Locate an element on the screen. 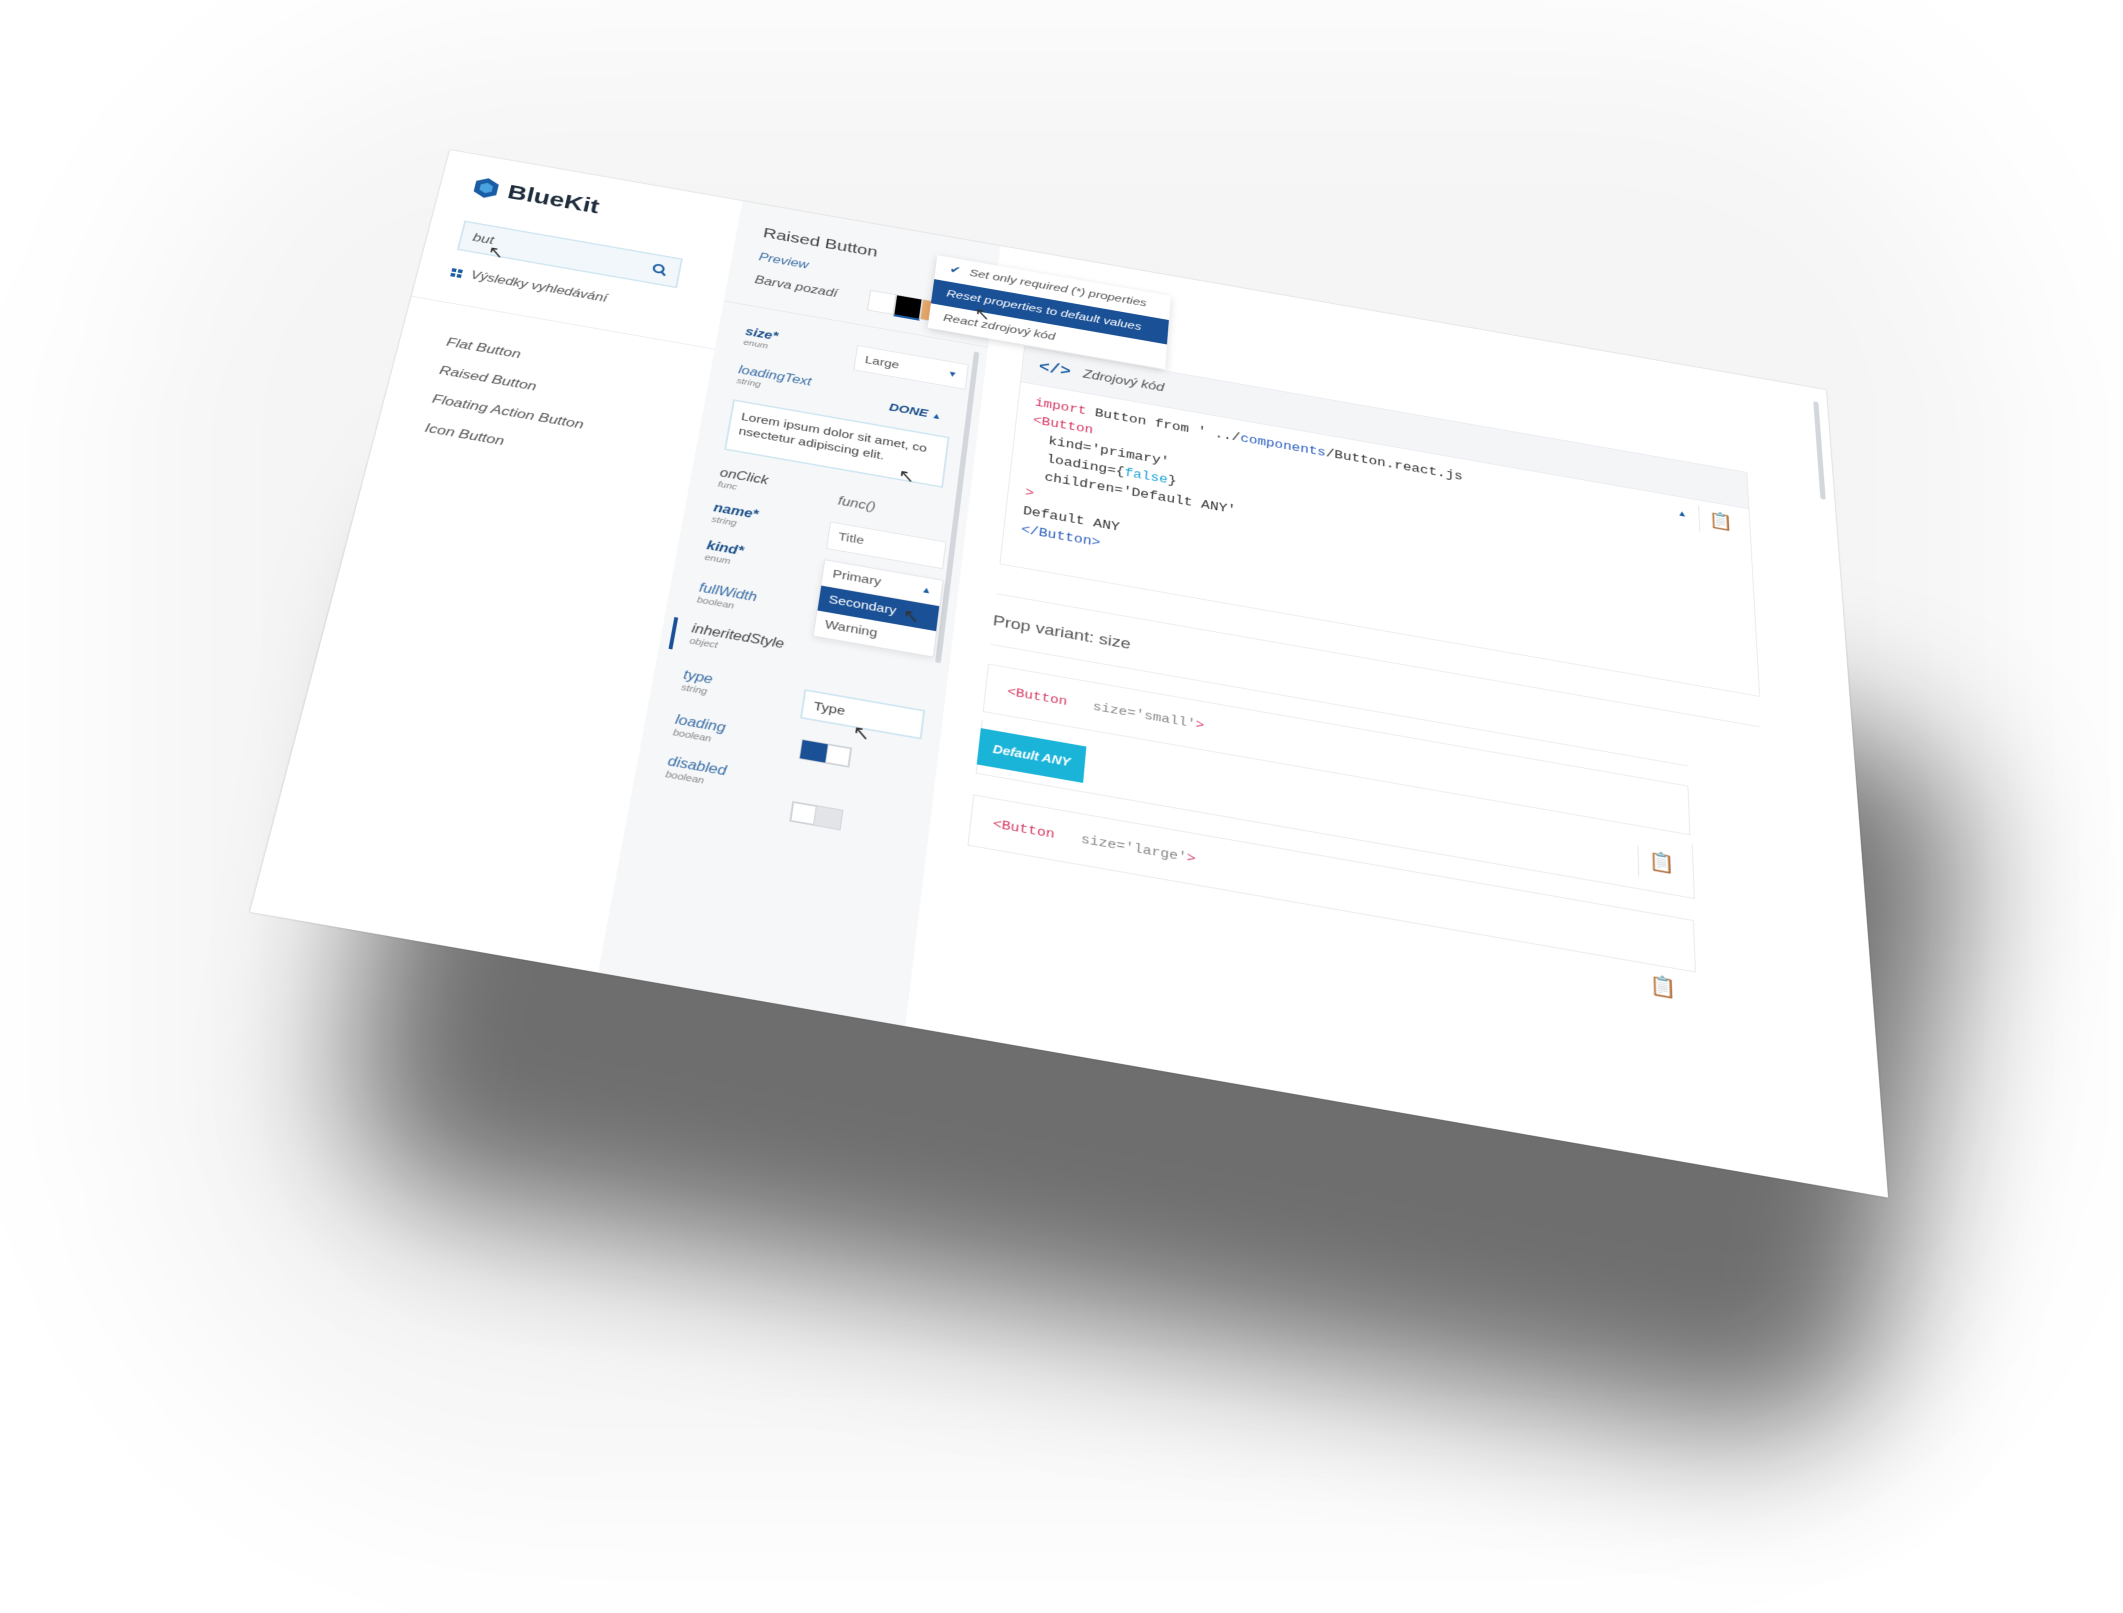 The image size is (2123, 1613). loading-toggle is located at coordinates (825, 753).